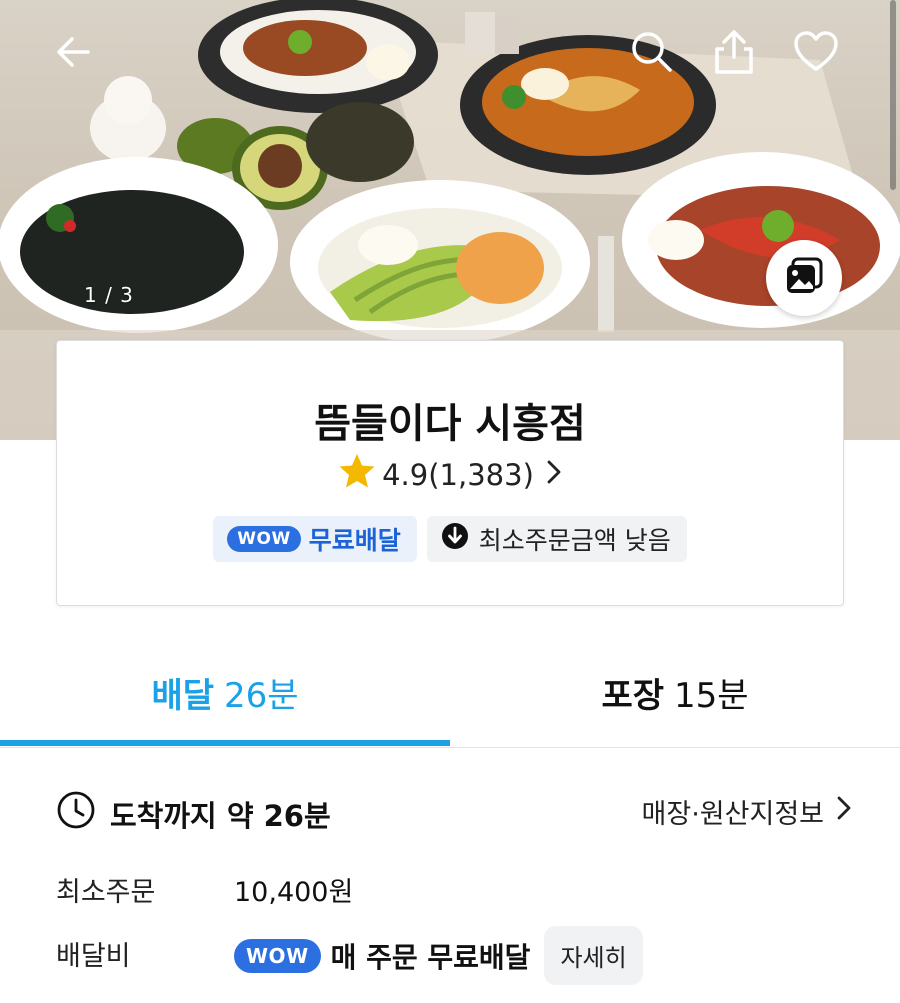 This screenshot has height=1003, width=900. I want to click on back-button, so click(74, 54).